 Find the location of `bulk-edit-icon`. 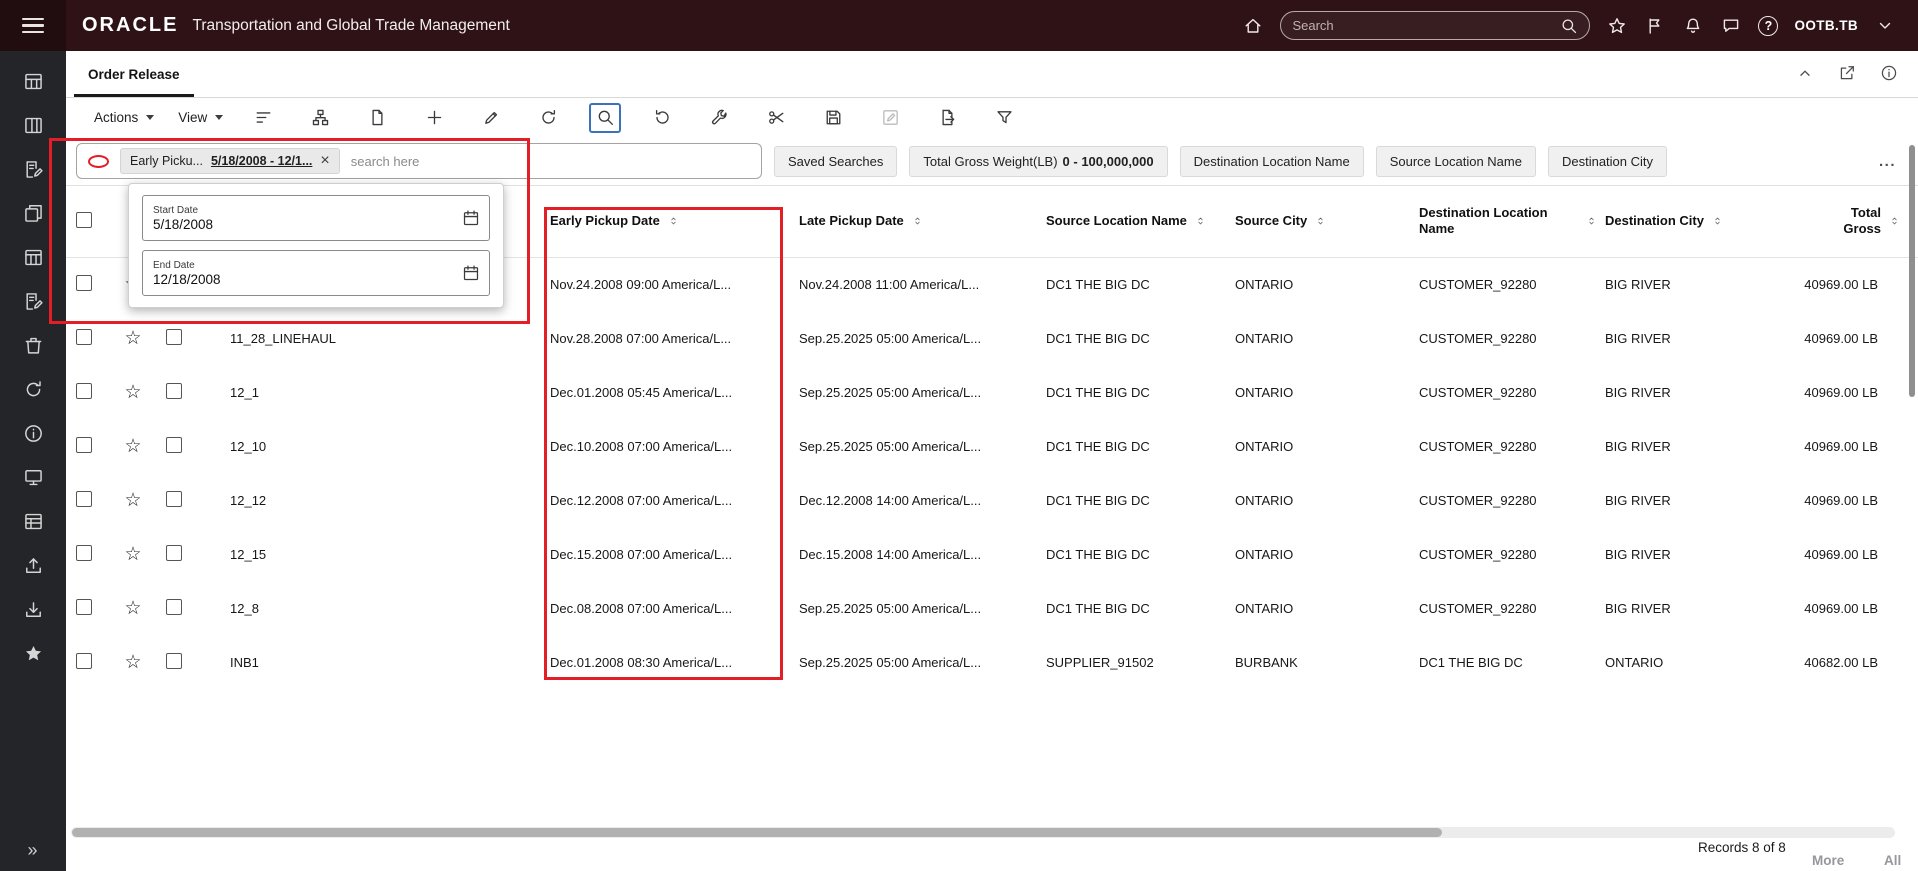

bulk-edit-icon is located at coordinates (890, 118).